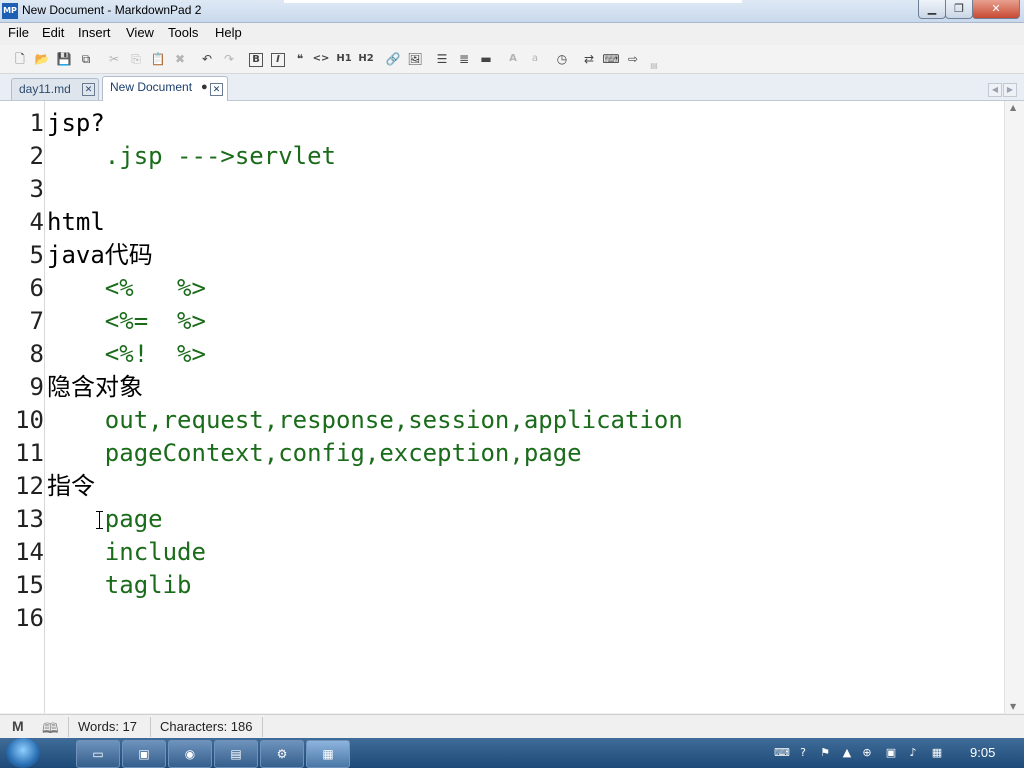 The width and height of the screenshot is (1024, 768). Describe the element at coordinates (71, 486) in the screenshot. I see `line-text: 指令` at that location.